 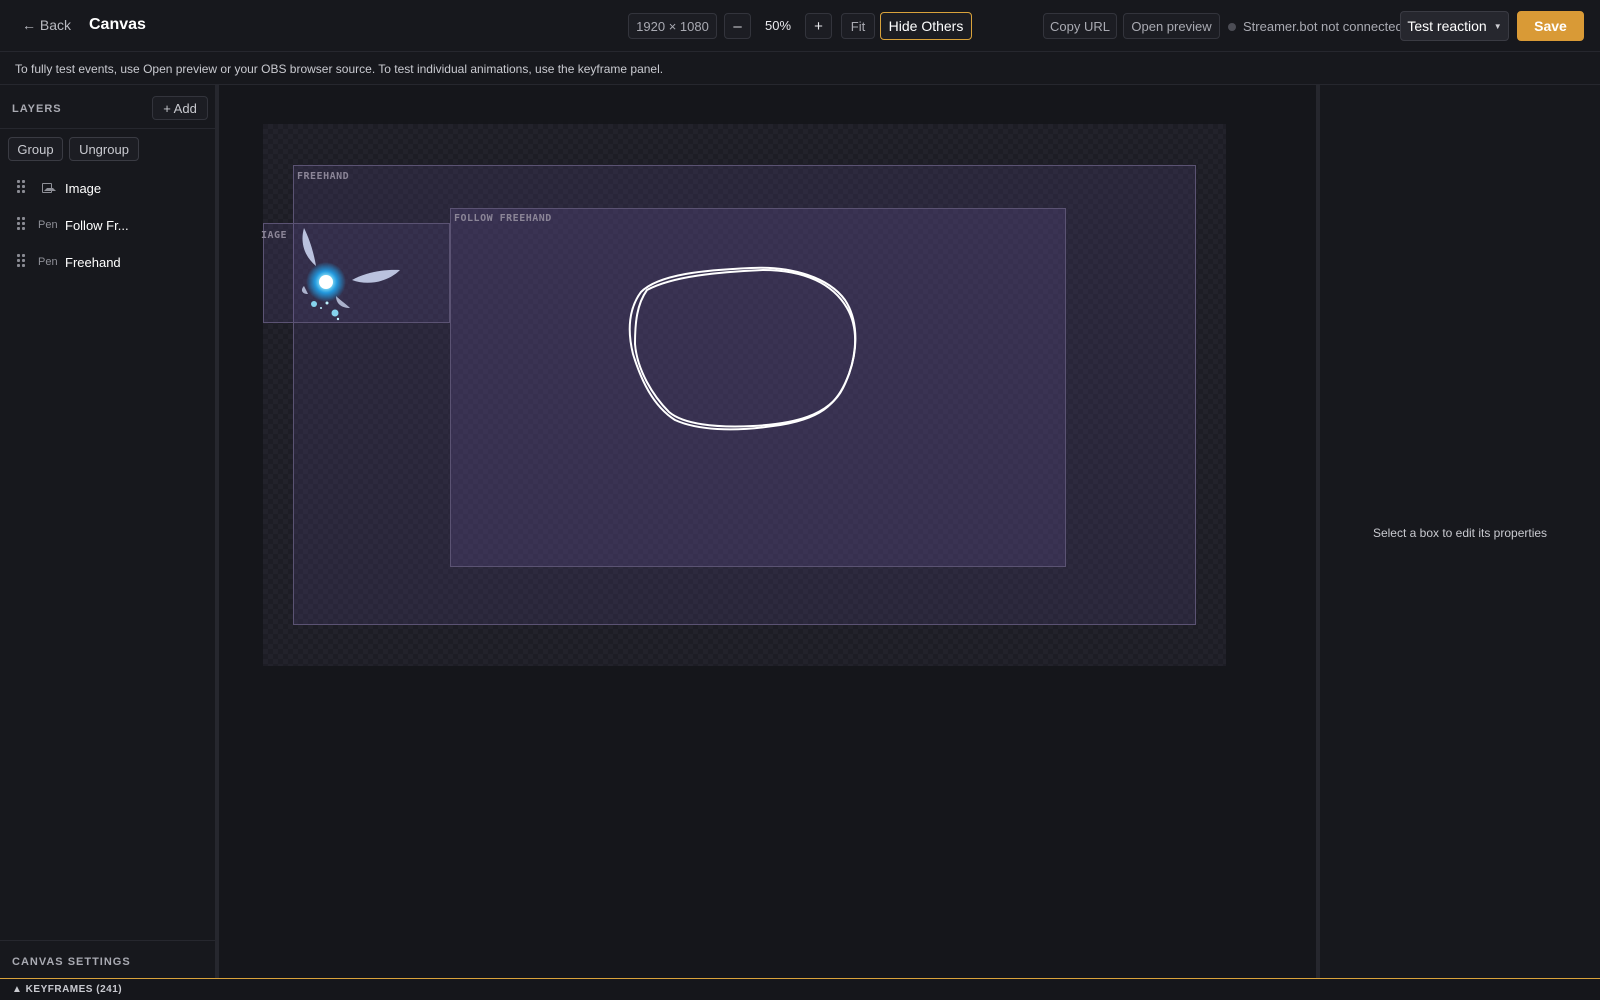 I want to click on copy-url-button: Copy URL, so click(x=1080, y=26).